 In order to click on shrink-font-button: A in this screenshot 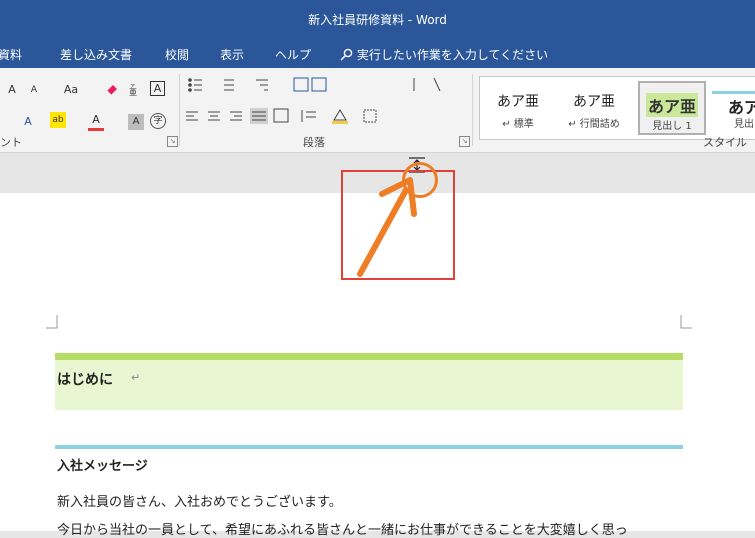, I will do `click(34, 90)`.